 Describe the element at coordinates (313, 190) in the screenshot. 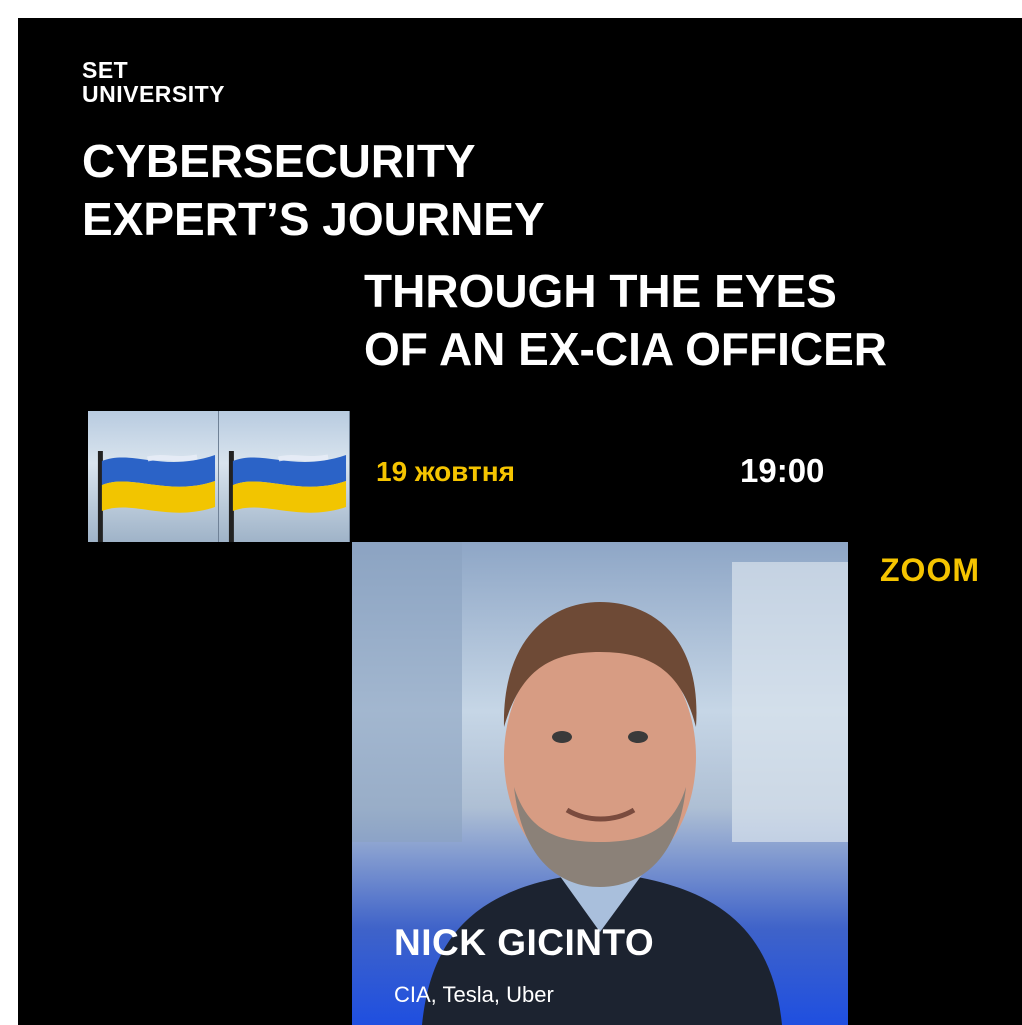

I see `headline-top: CYBERSECURITY EXPERT’S JOURNEY` at that location.